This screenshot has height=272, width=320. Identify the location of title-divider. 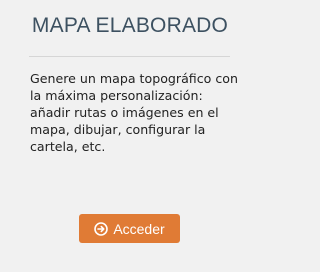
(129, 56).